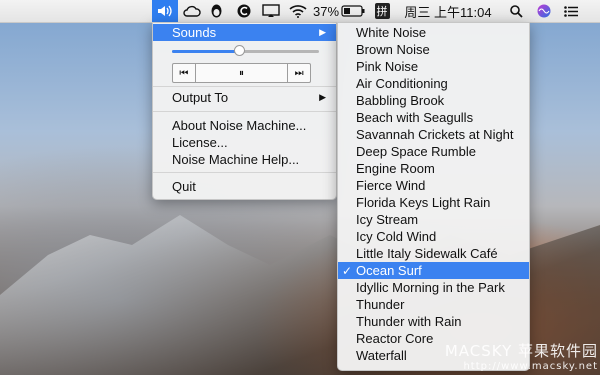 This screenshot has width=600, height=375. Describe the element at coordinates (430, 287) in the screenshot. I see `sound-item-label: Idyllic Morning in the Park` at that location.